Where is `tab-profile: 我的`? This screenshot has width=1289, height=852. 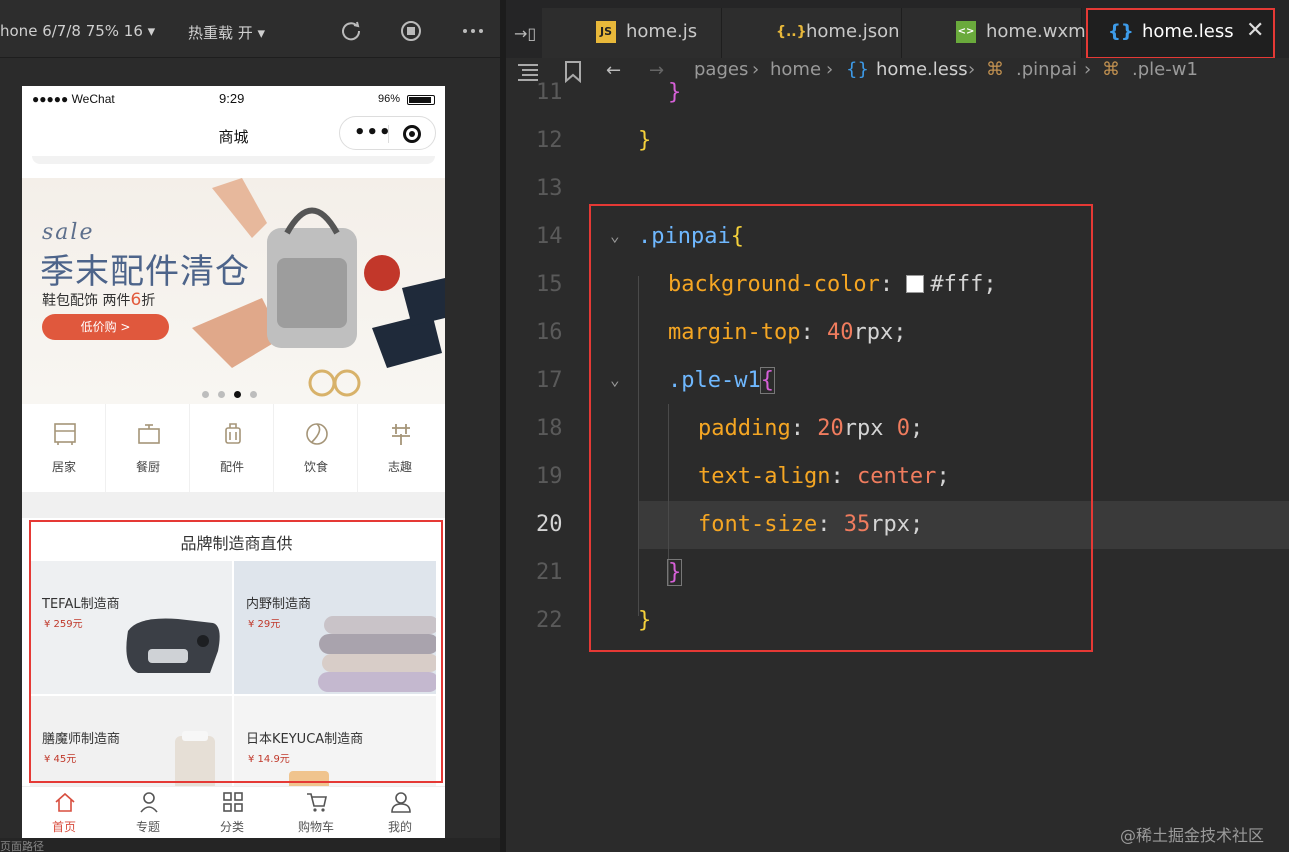
tab-profile: 我的 is located at coordinates (400, 812).